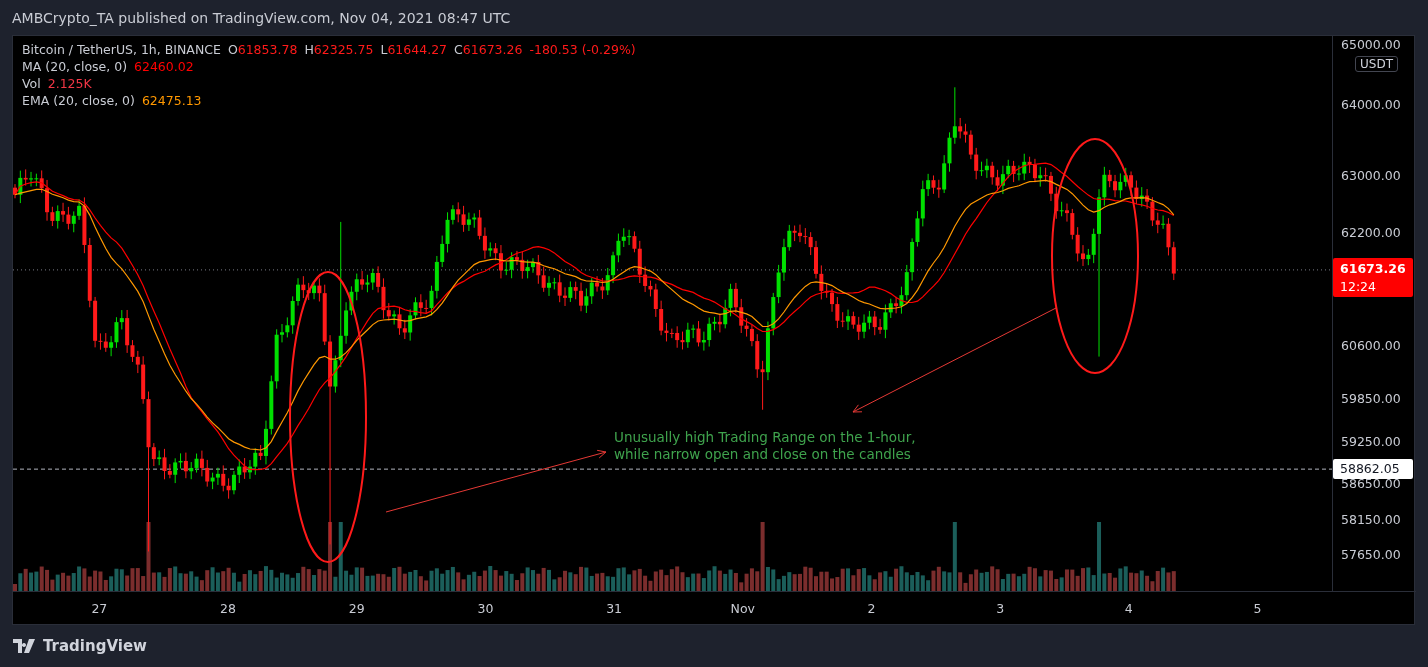  Describe the element at coordinates (69, 83) in the screenshot. I see `indicator-value: 2.125K` at that location.